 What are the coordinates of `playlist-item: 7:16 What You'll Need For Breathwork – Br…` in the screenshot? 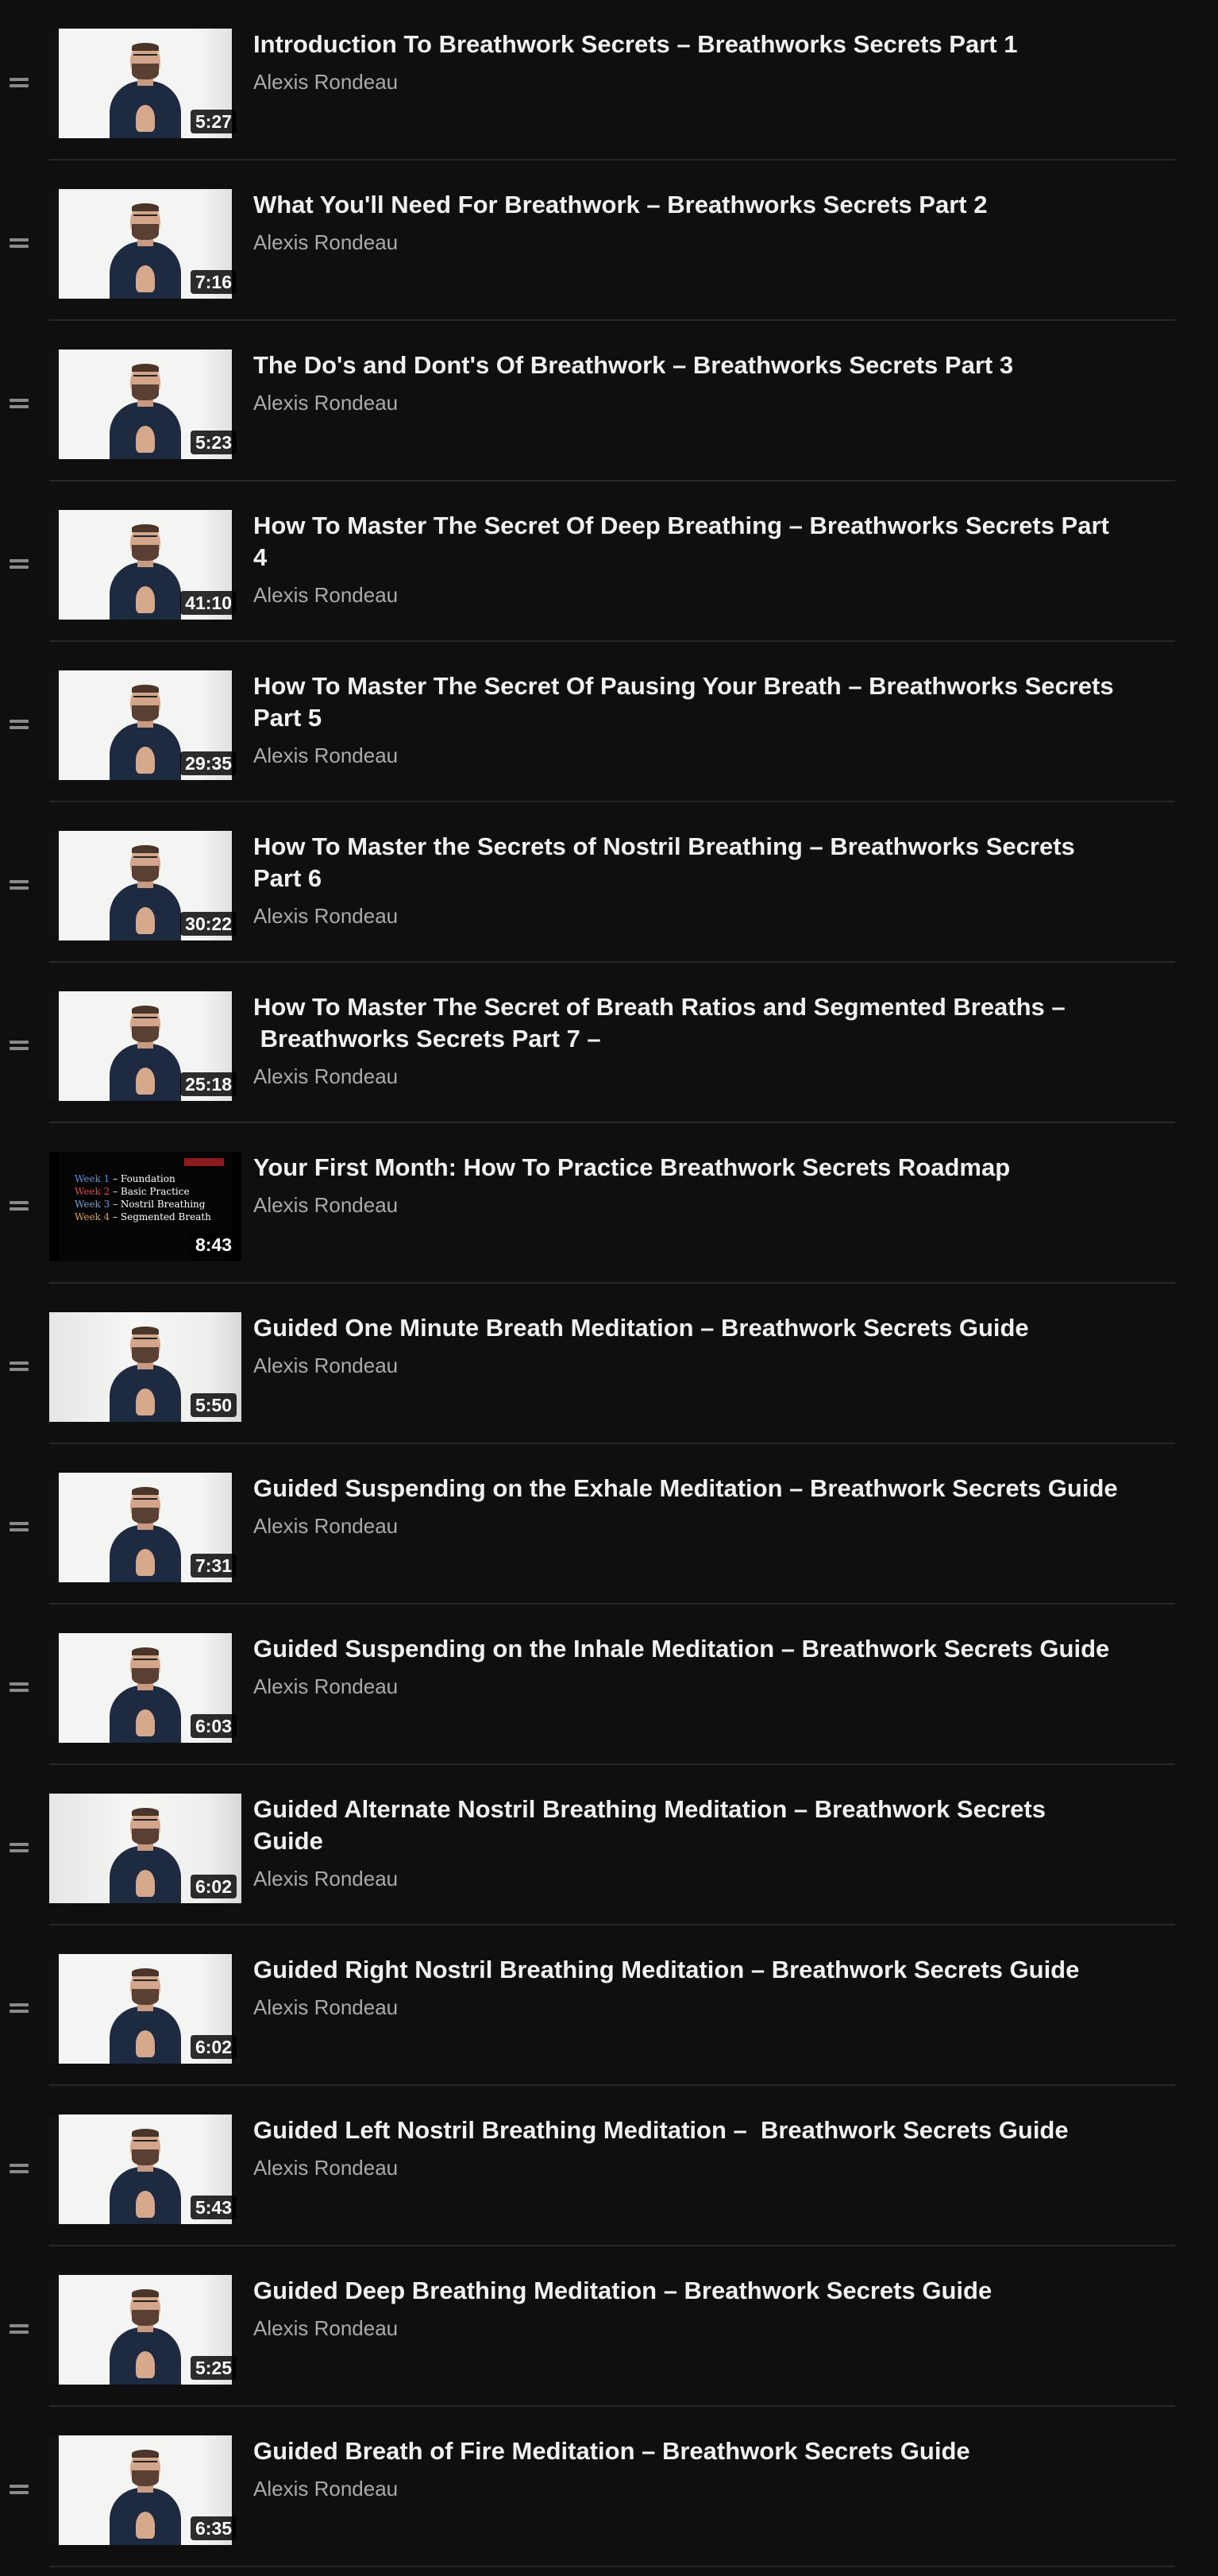 It's located at (587, 241).